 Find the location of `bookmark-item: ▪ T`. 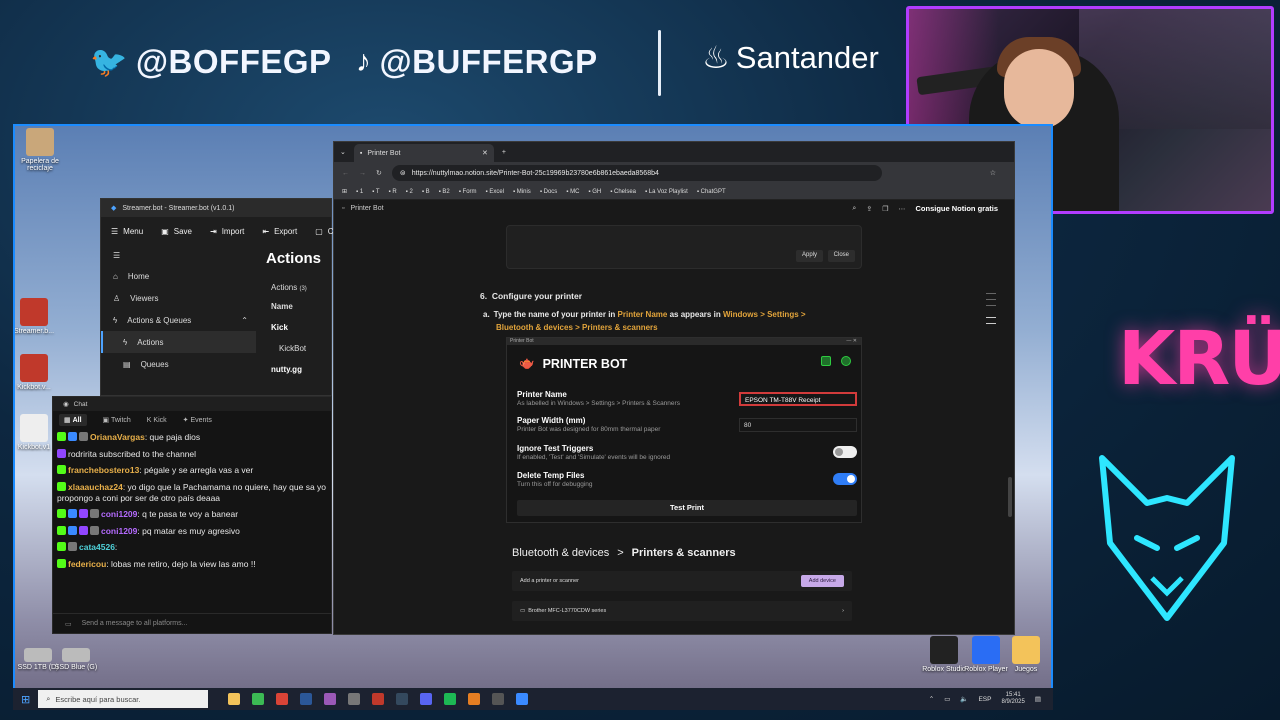

bookmark-item: ▪ T is located at coordinates (375, 192).